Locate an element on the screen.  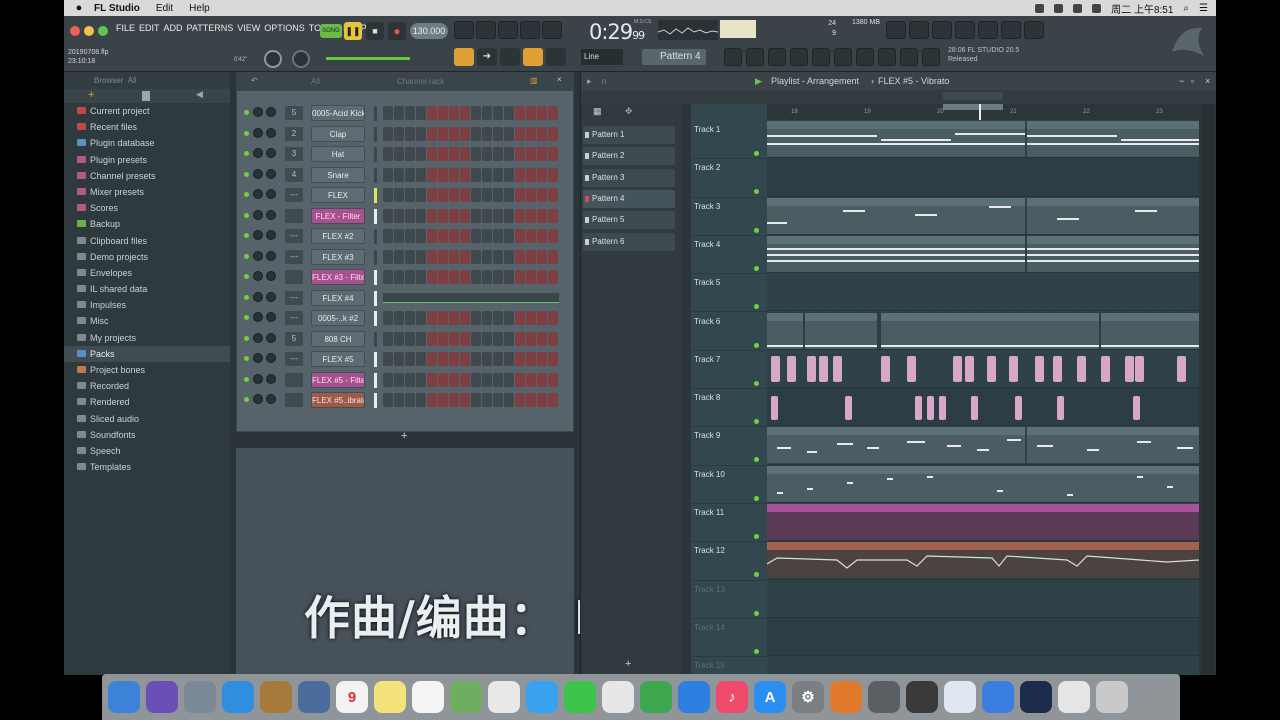
track-header: Track 13 is located at coordinates (729, 600).